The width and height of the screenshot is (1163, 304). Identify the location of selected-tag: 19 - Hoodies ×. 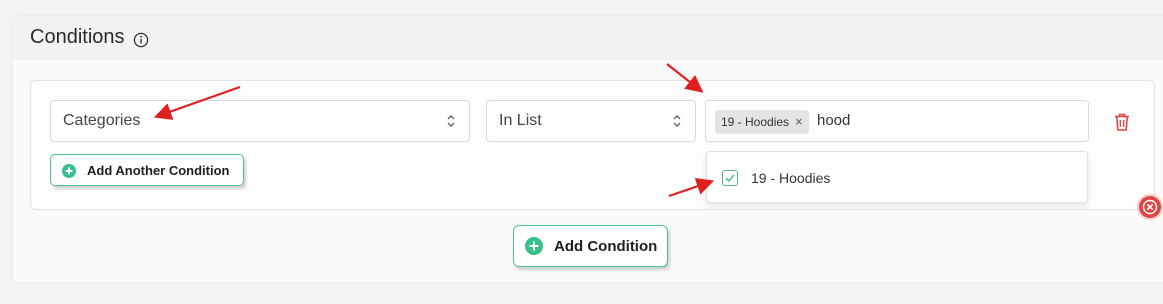
(762, 122).